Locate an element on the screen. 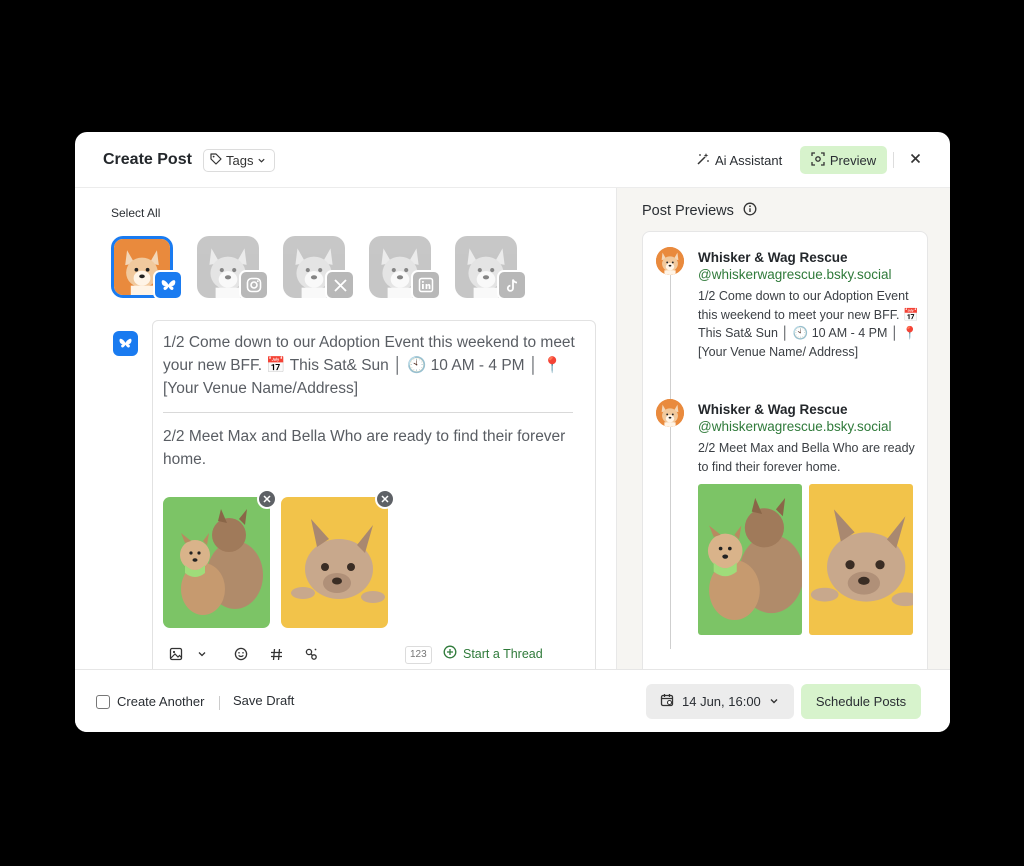 The image size is (1024, 866). instagram-icon is located at coordinates (254, 285).